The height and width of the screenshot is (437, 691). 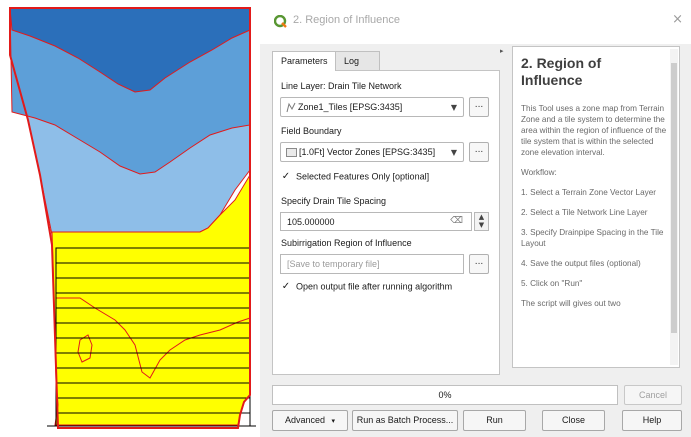 I want to click on progress-bar: 0%, so click(x=445, y=395).